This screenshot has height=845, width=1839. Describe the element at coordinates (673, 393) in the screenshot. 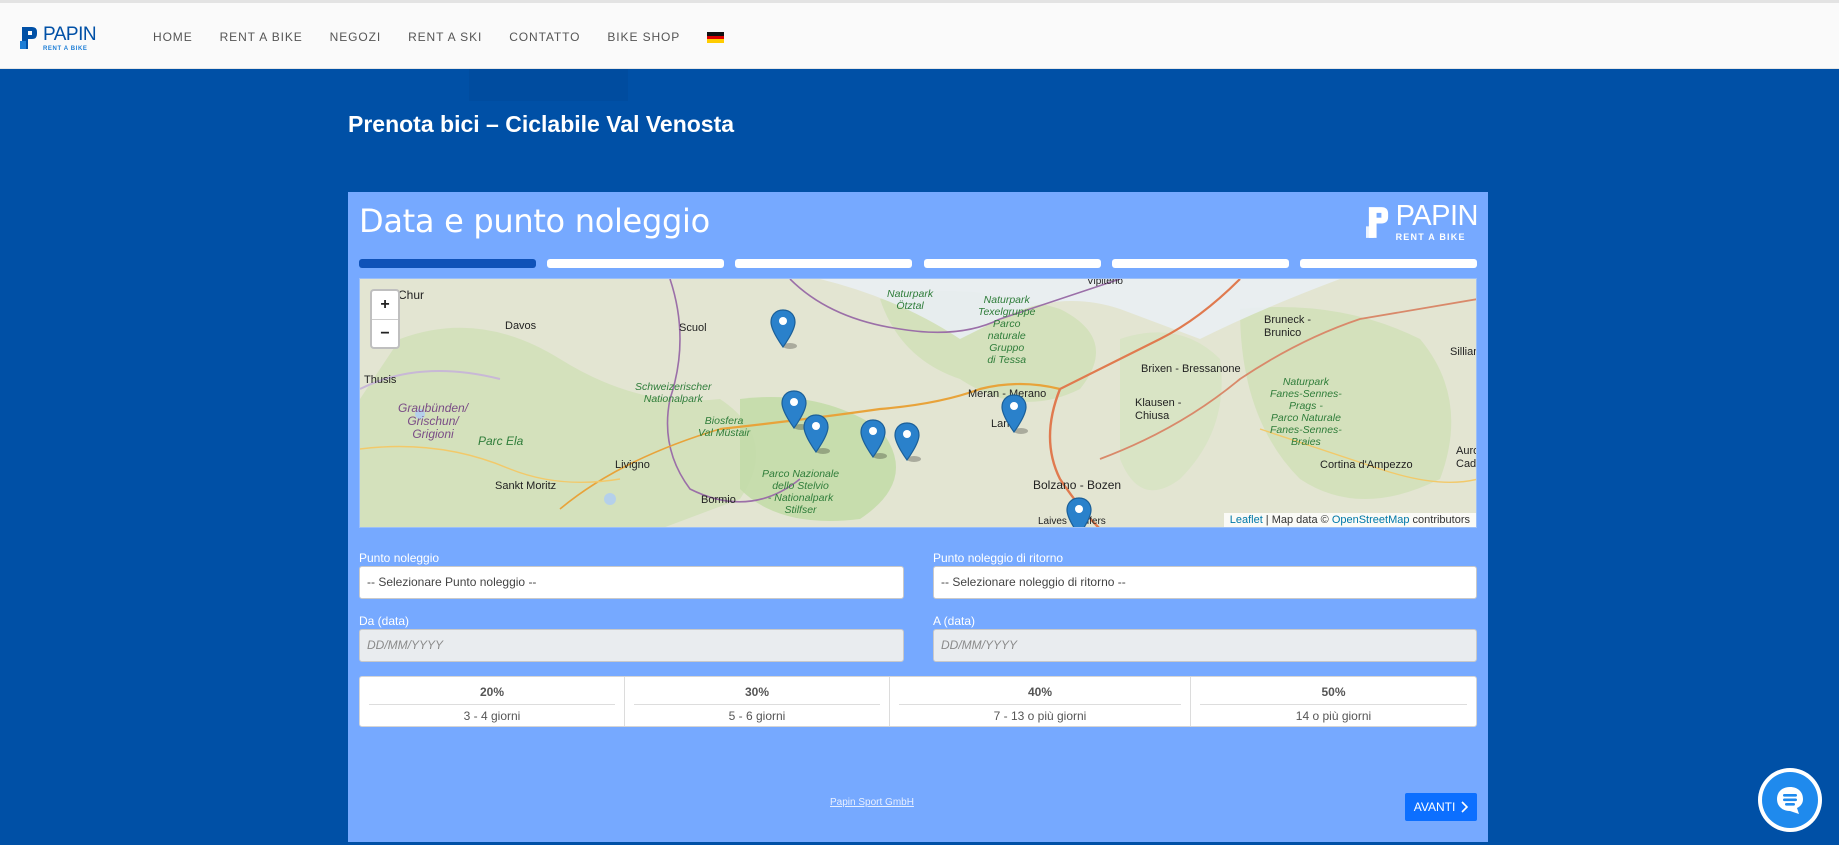

I see `map-label-schweizerischer: Schweizerischer Nationalpark` at that location.